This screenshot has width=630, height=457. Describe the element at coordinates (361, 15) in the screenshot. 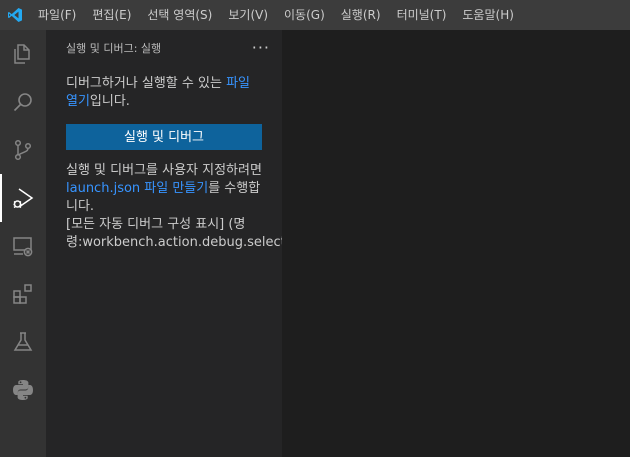

I see `menu-run: 실행(R)` at that location.